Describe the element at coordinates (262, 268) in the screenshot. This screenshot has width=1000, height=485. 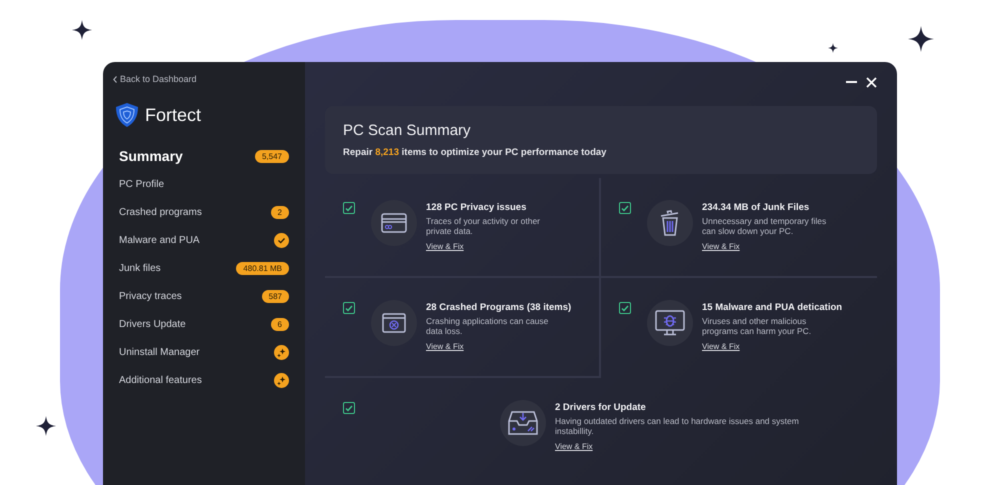
I see `count-badge: 480.81 MB` at that location.